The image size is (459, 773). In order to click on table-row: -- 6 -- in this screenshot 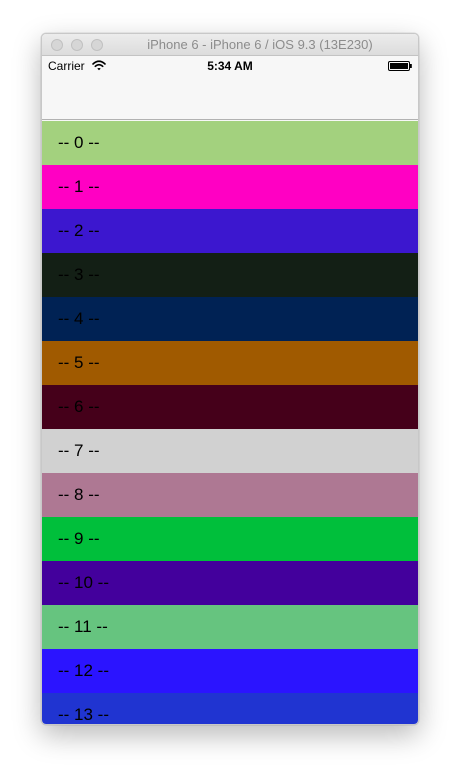, I will do `click(230, 407)`.